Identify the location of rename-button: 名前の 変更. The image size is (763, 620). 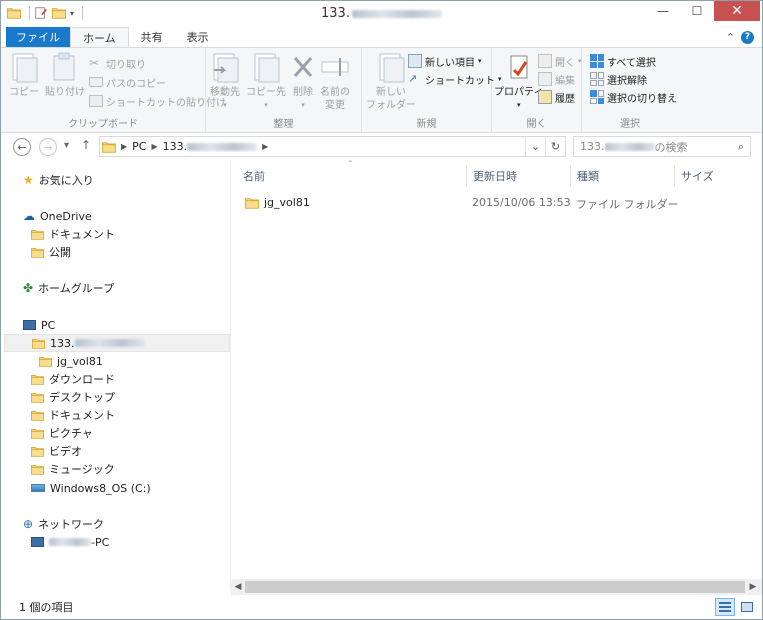
(335, 82).